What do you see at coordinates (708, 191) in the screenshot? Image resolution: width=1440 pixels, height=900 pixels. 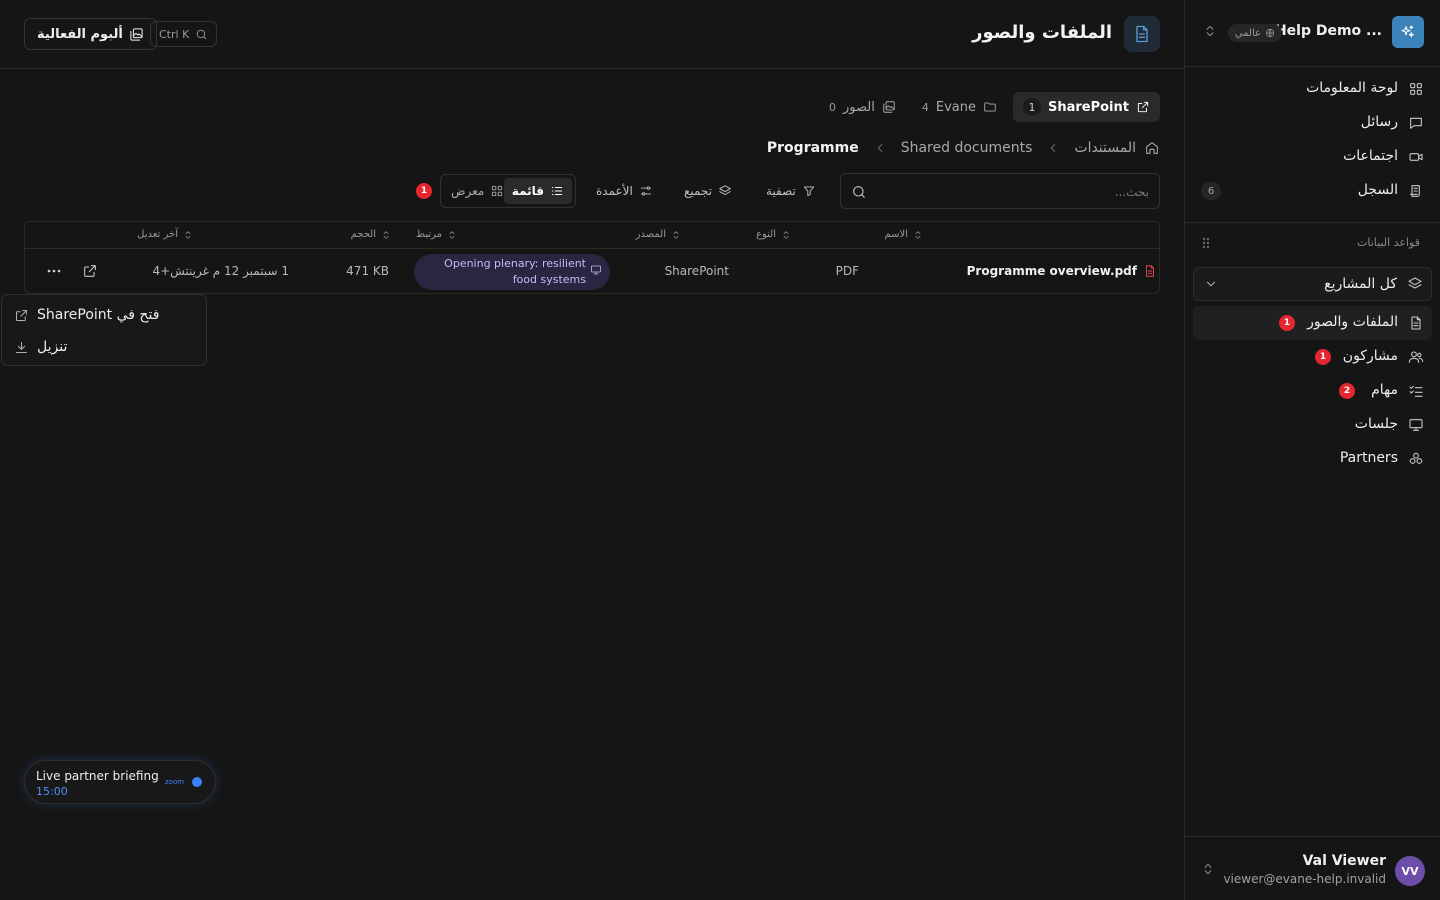 I see `group-button: تجميع` at bounding box center [708, 191].